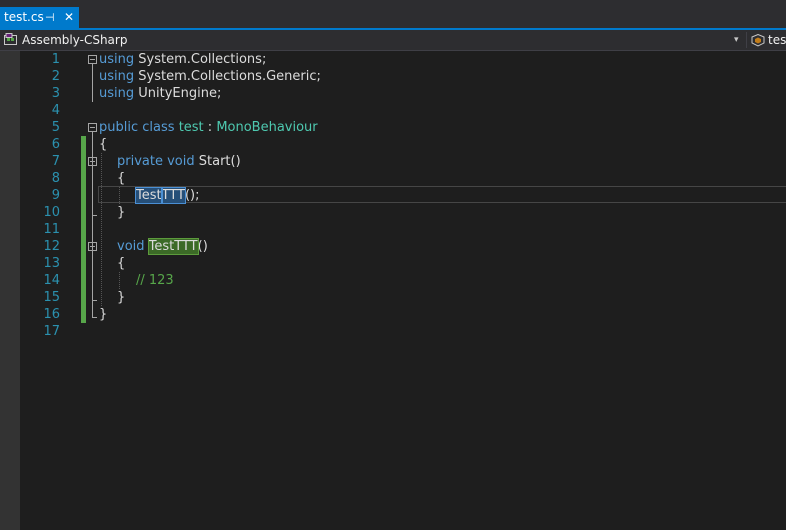 This screenshot has width=786, height=530. I want to click on line-number: 9, so click(55, 195).